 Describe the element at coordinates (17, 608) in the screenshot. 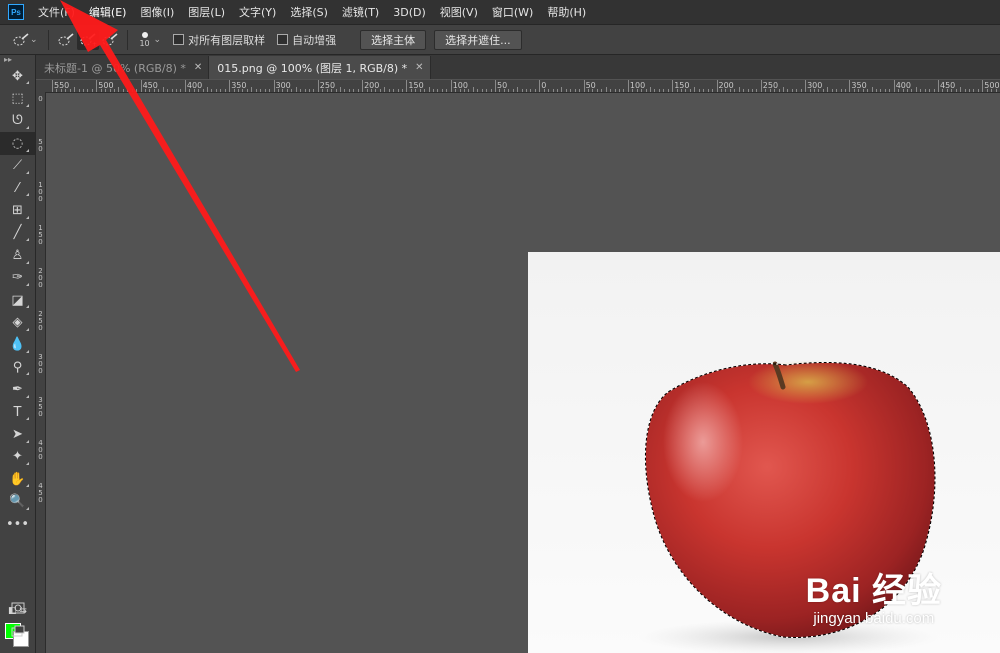

I see `quick-mask-icon` at that location.